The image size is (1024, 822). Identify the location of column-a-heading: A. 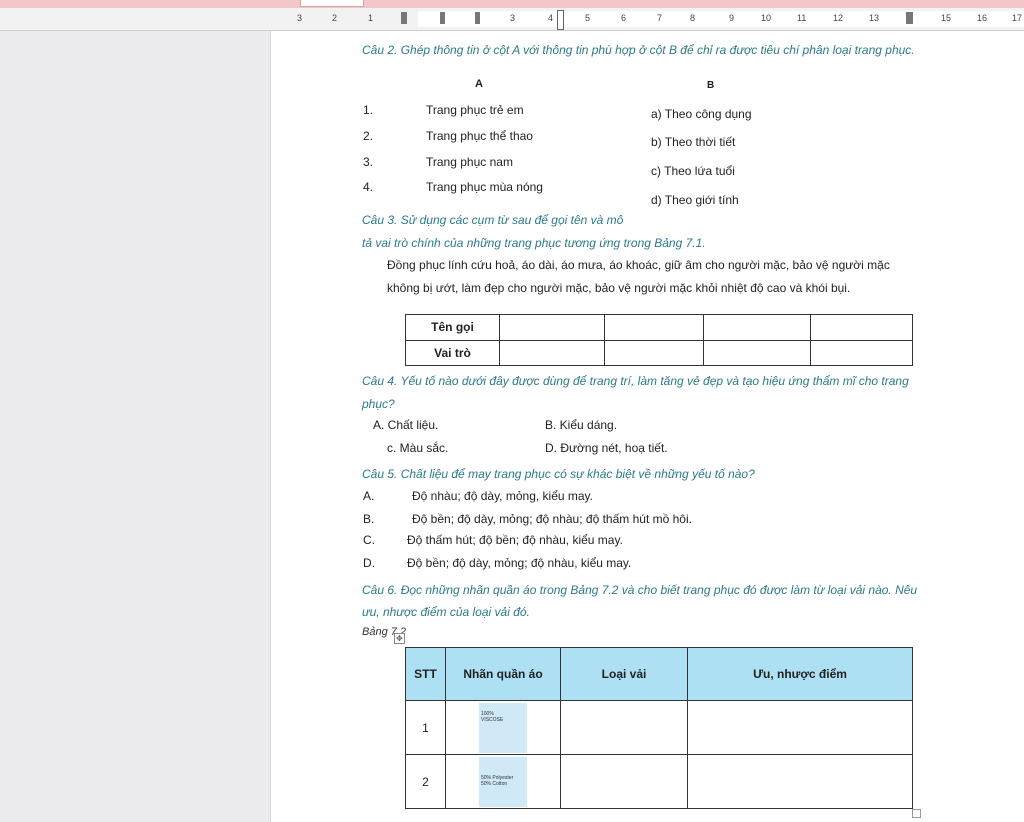
(479, 84).